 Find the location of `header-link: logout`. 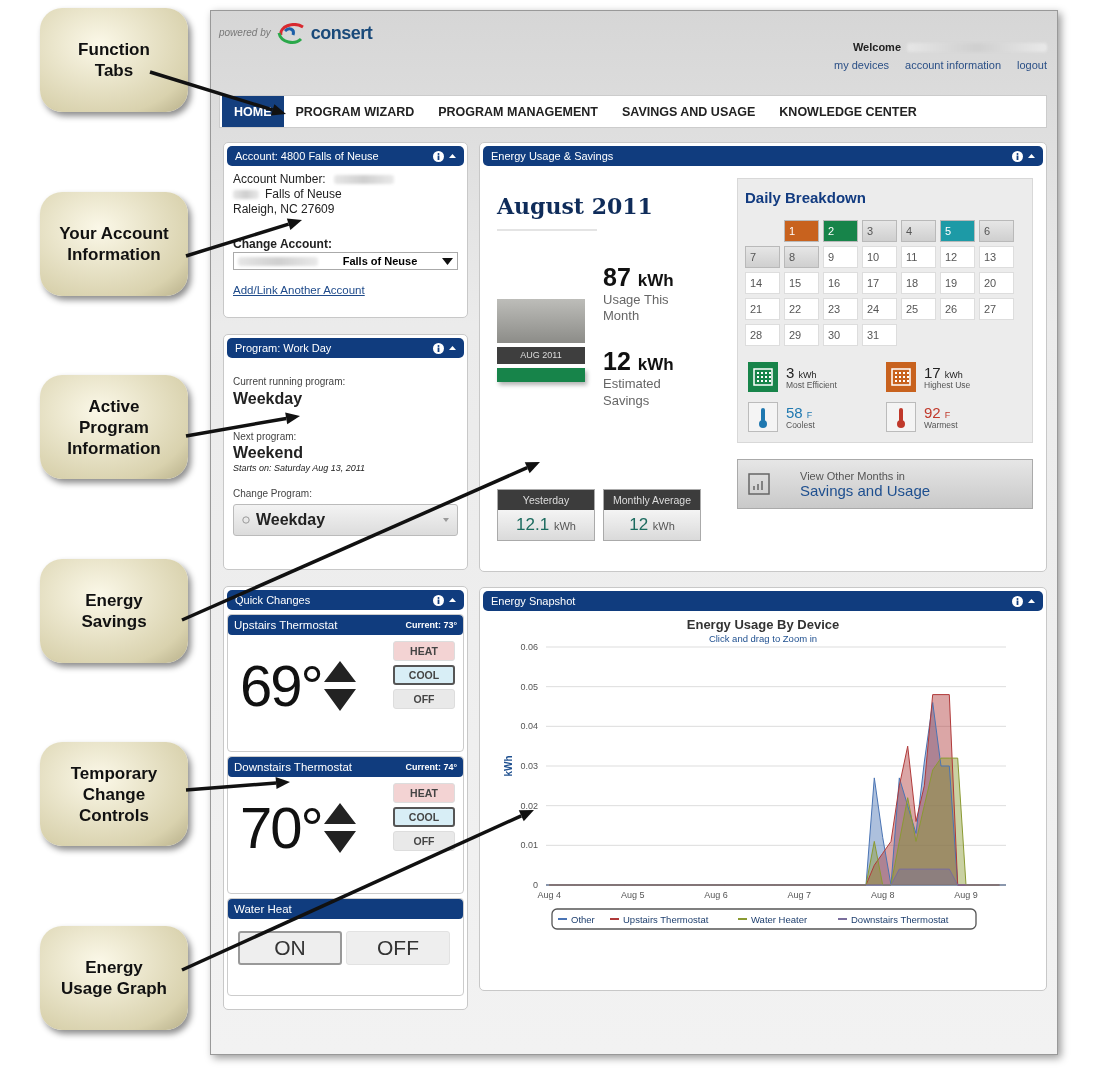

header-link: logout is located at coordinates (1032, 65).